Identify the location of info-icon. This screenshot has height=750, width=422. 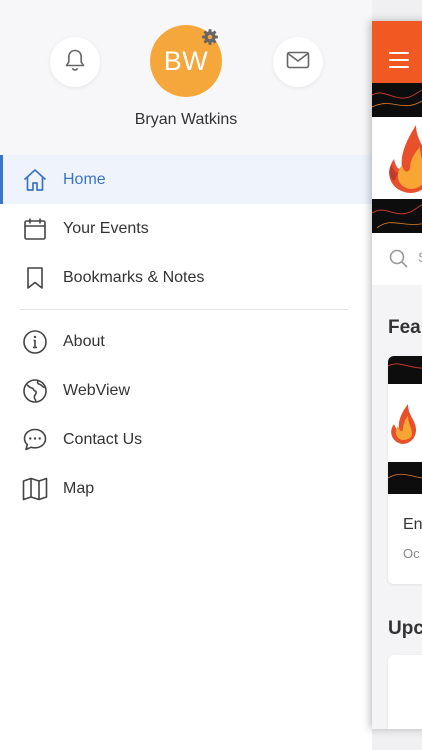
(35, 342).